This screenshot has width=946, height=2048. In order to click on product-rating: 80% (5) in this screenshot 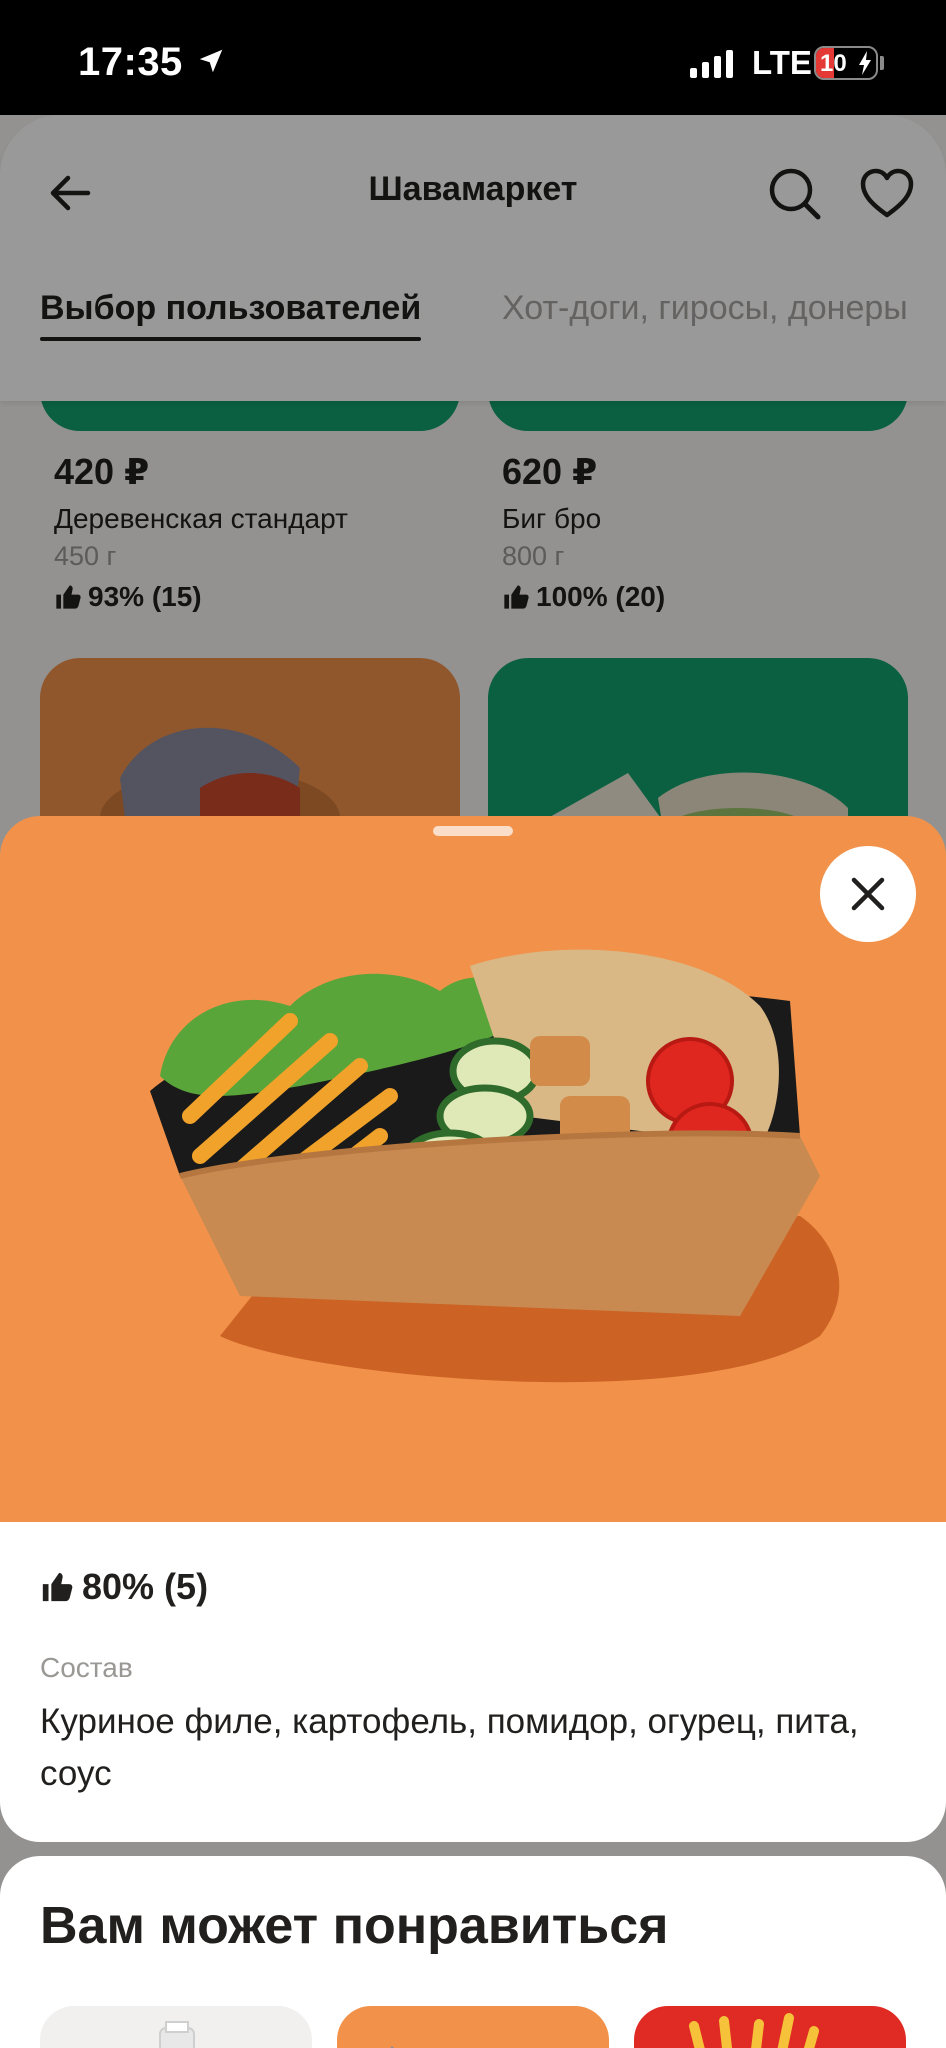, I will do `click(124, 1587)`.